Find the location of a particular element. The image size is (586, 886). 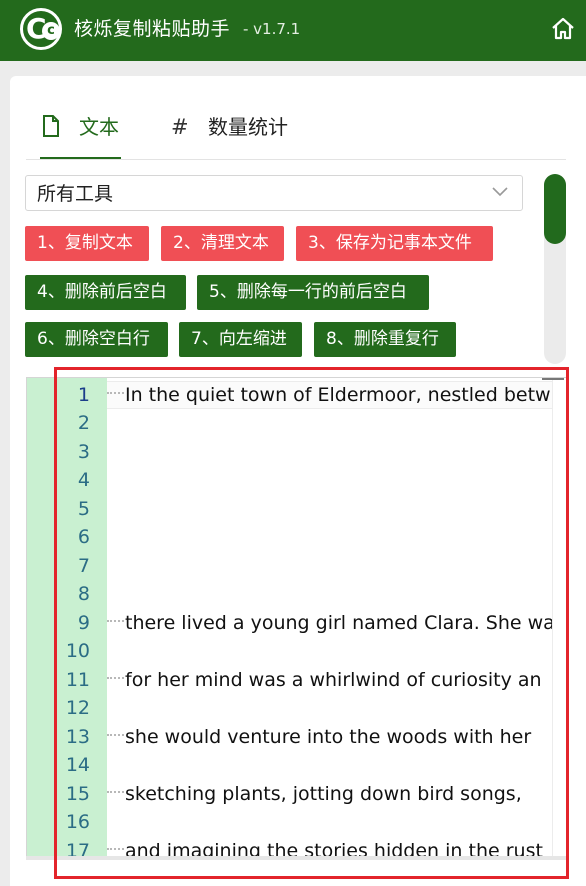

delete-duplicate-lines-button: 8、删除重复行 is located at coordinates (385, 339).